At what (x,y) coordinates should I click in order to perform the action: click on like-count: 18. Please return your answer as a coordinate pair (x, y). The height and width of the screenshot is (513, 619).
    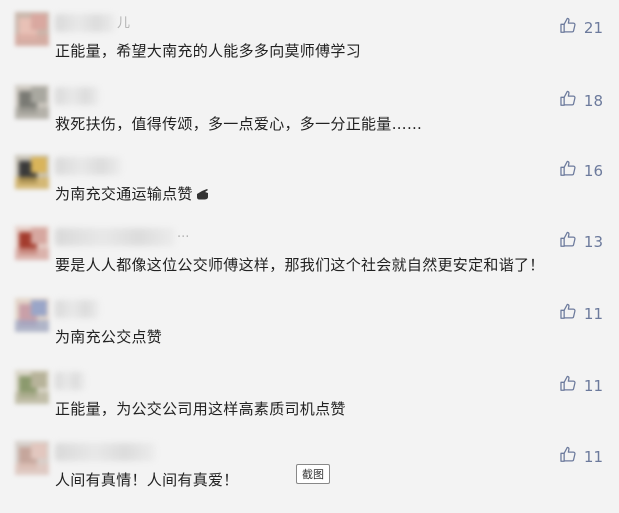
    Looking at the image, I should click on (593, 100).